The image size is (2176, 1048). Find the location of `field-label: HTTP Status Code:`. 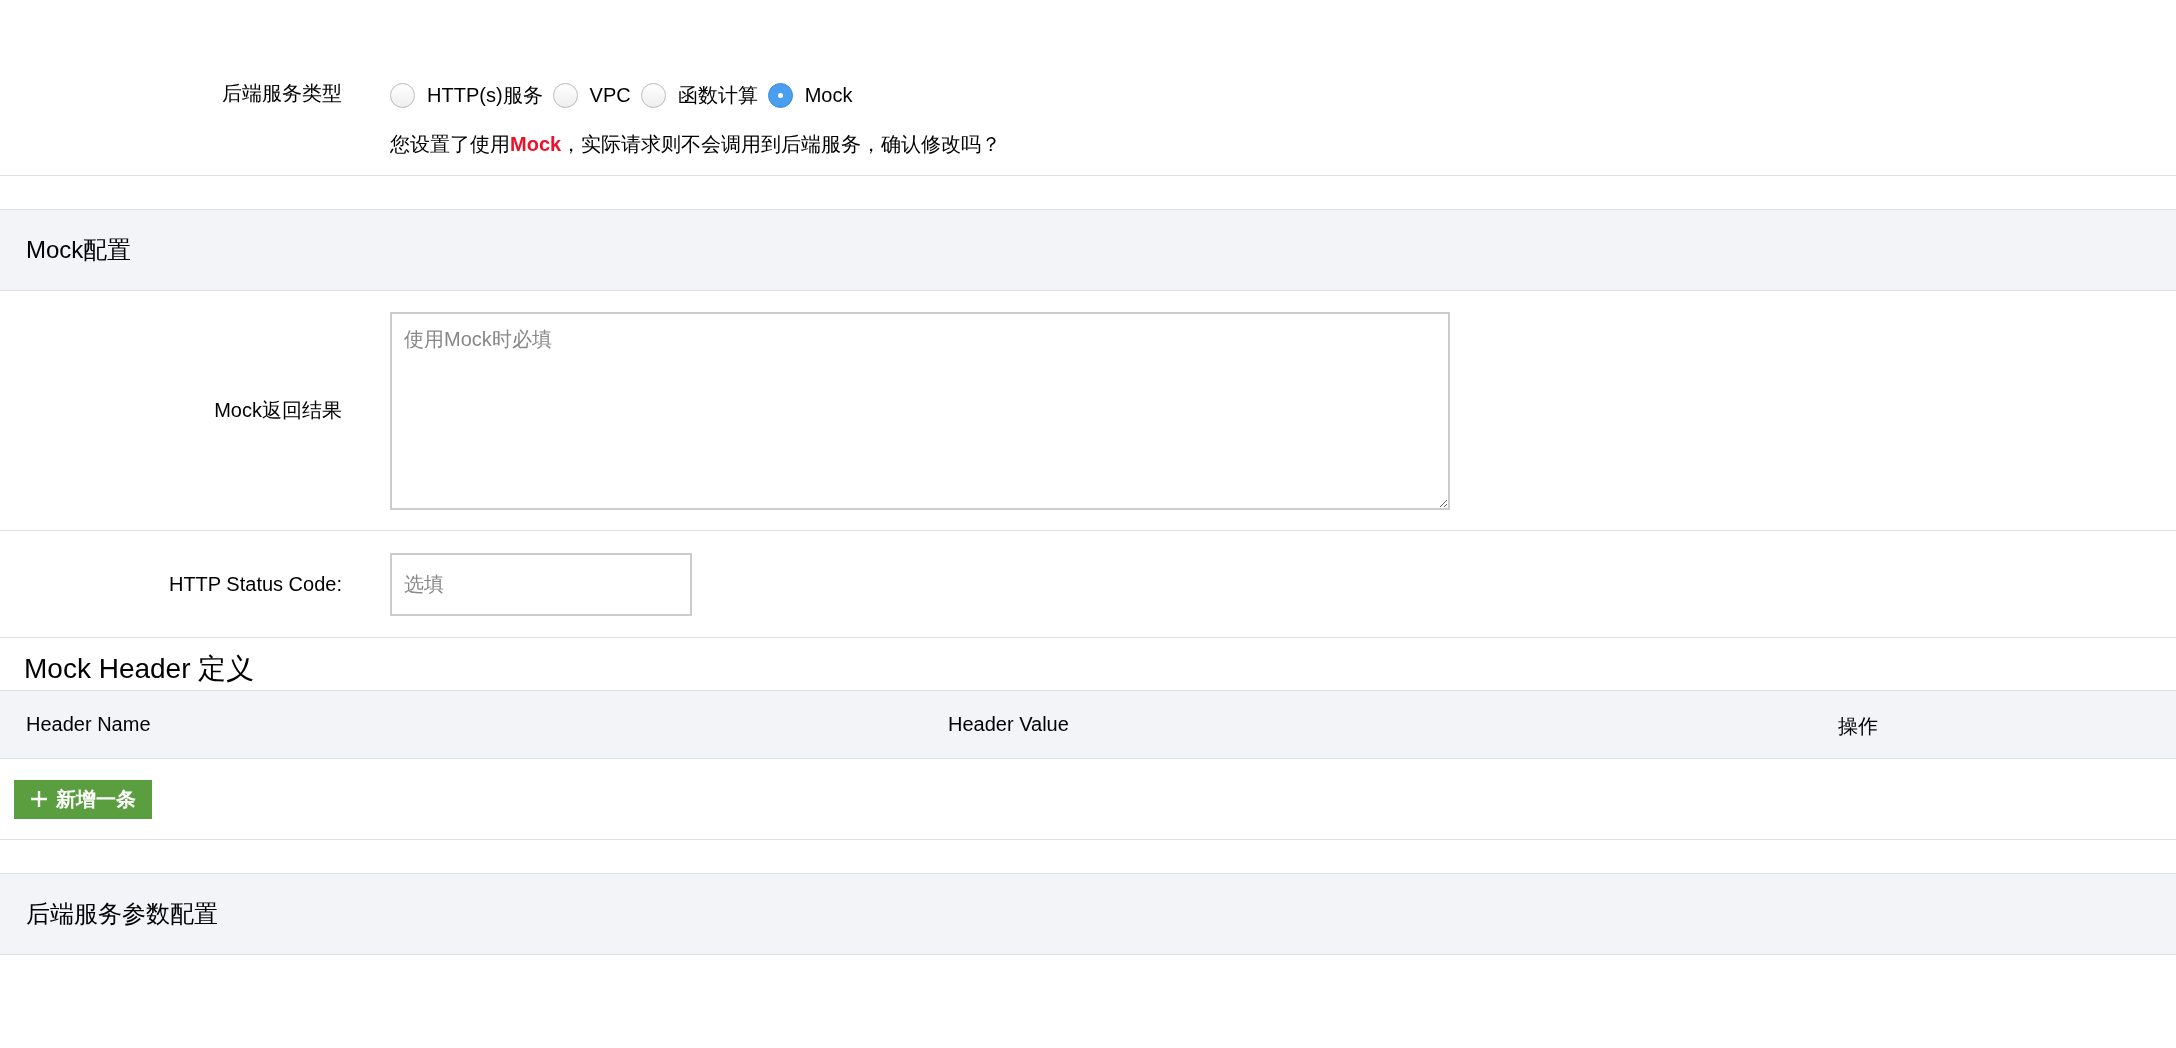

field-label: HTTP Status Code: is located at coordinates (255, 584).